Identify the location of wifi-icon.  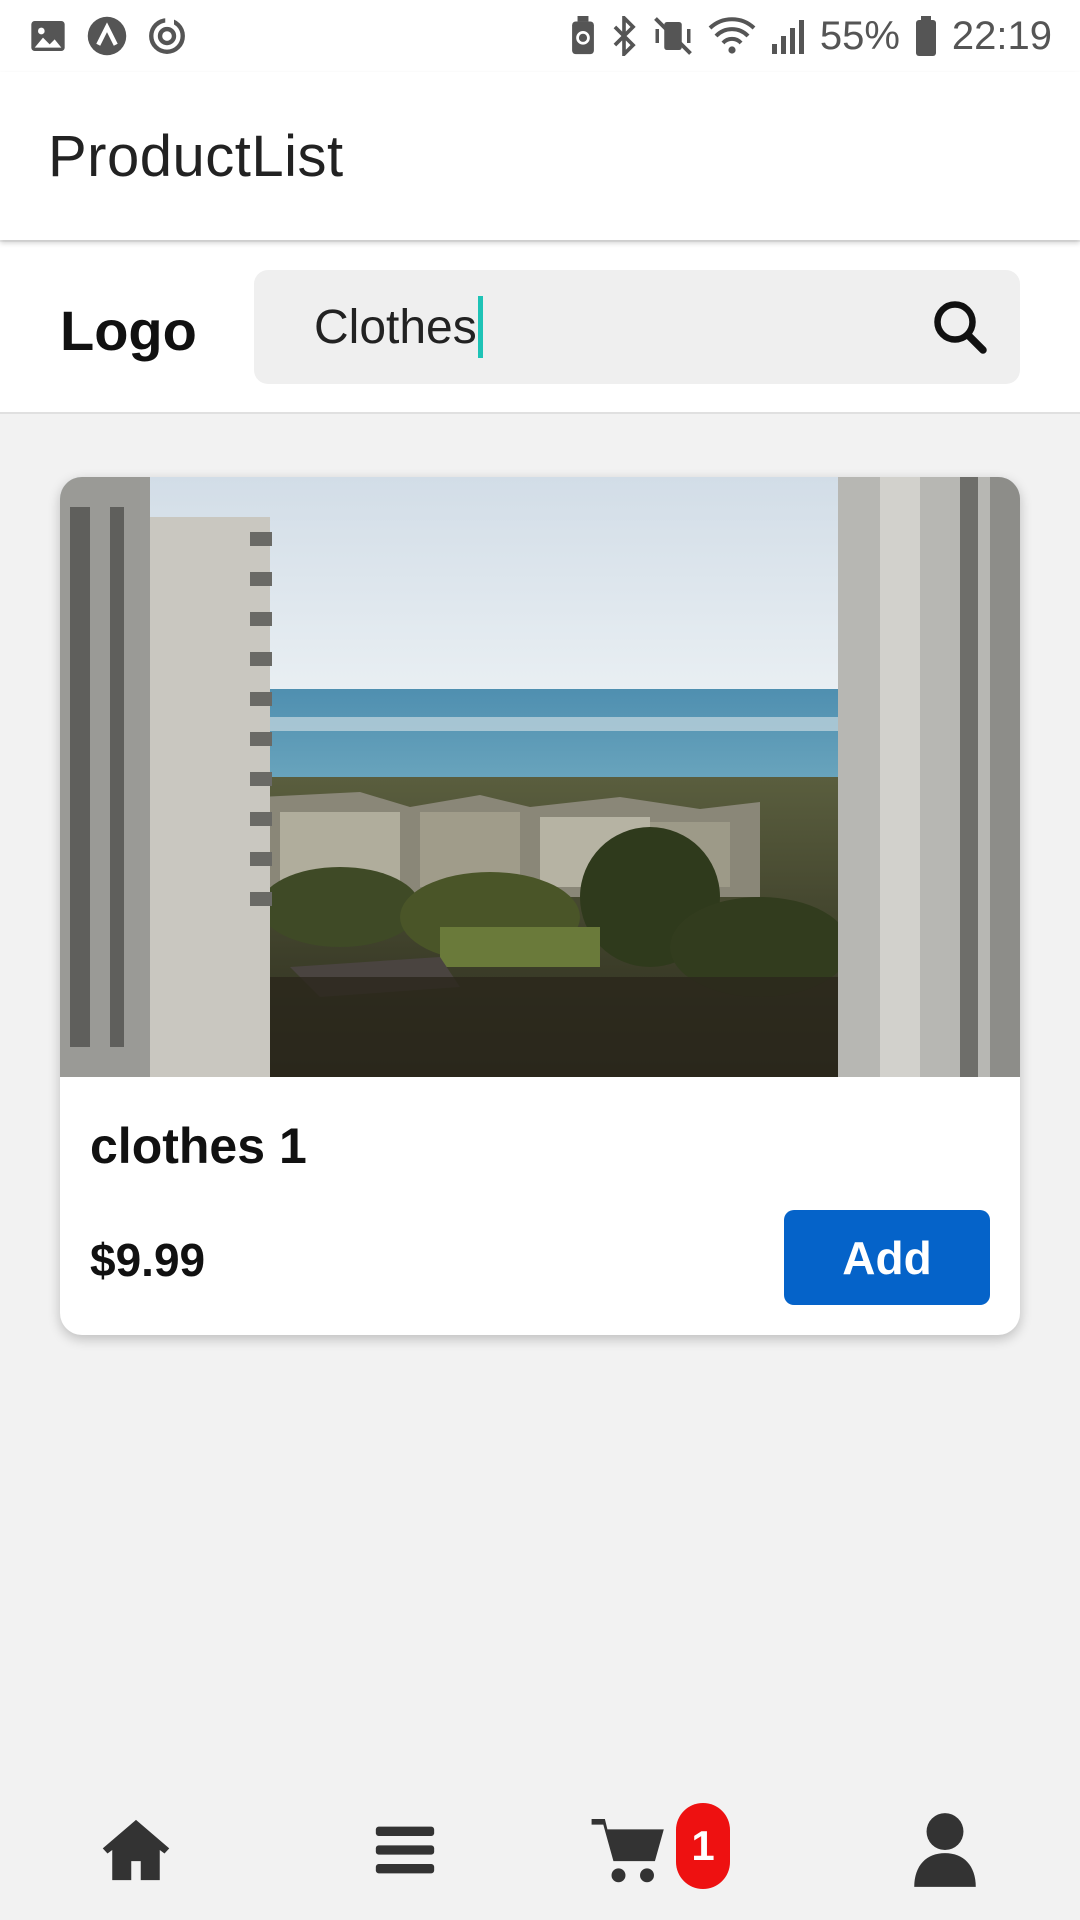
(732, 36).